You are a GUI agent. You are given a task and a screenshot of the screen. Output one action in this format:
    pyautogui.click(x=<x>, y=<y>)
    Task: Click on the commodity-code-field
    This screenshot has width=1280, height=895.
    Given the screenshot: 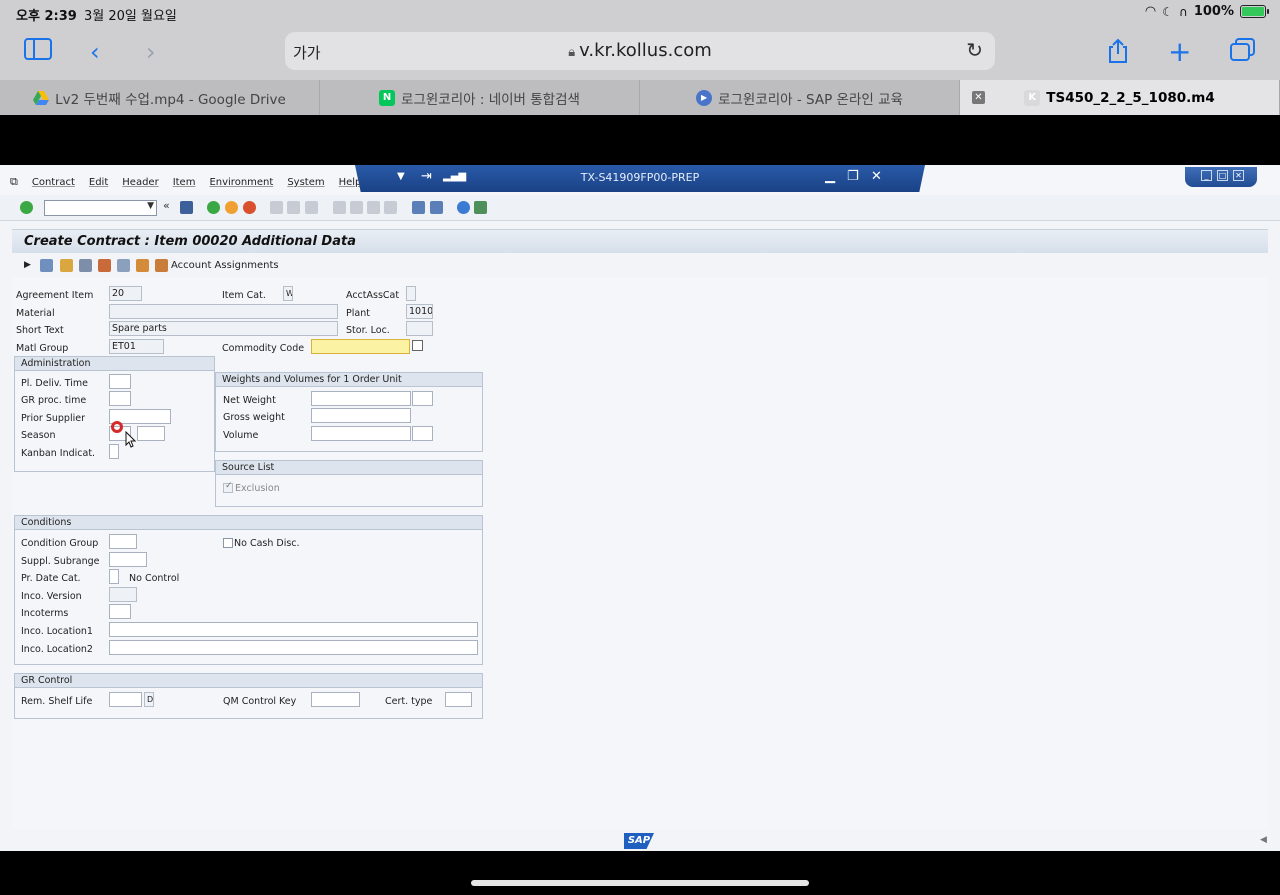 What is the action you would take?
    pyautogui.click(x=360, y=346)
    